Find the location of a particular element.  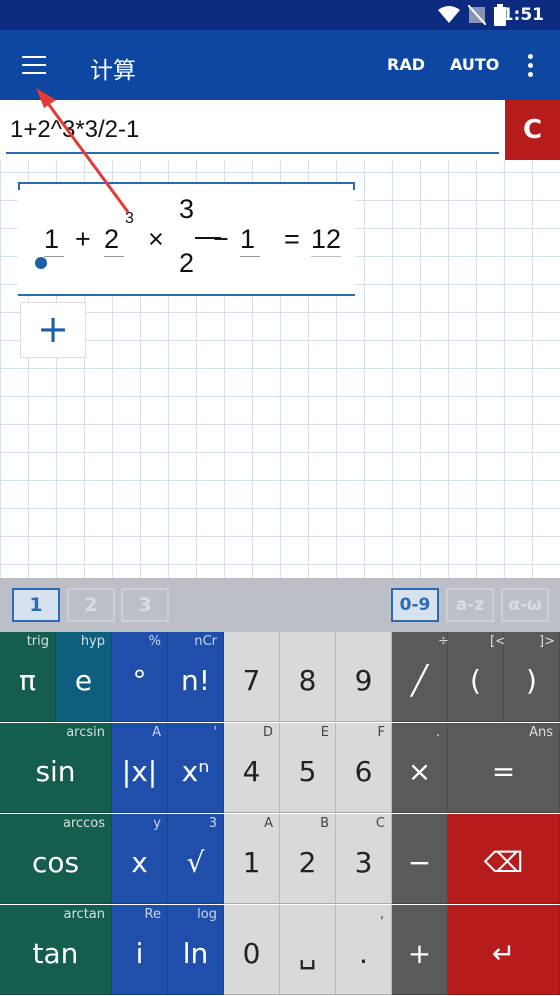

app-bar: 计算 RAD AUTO is located at coordinates (280, 65).